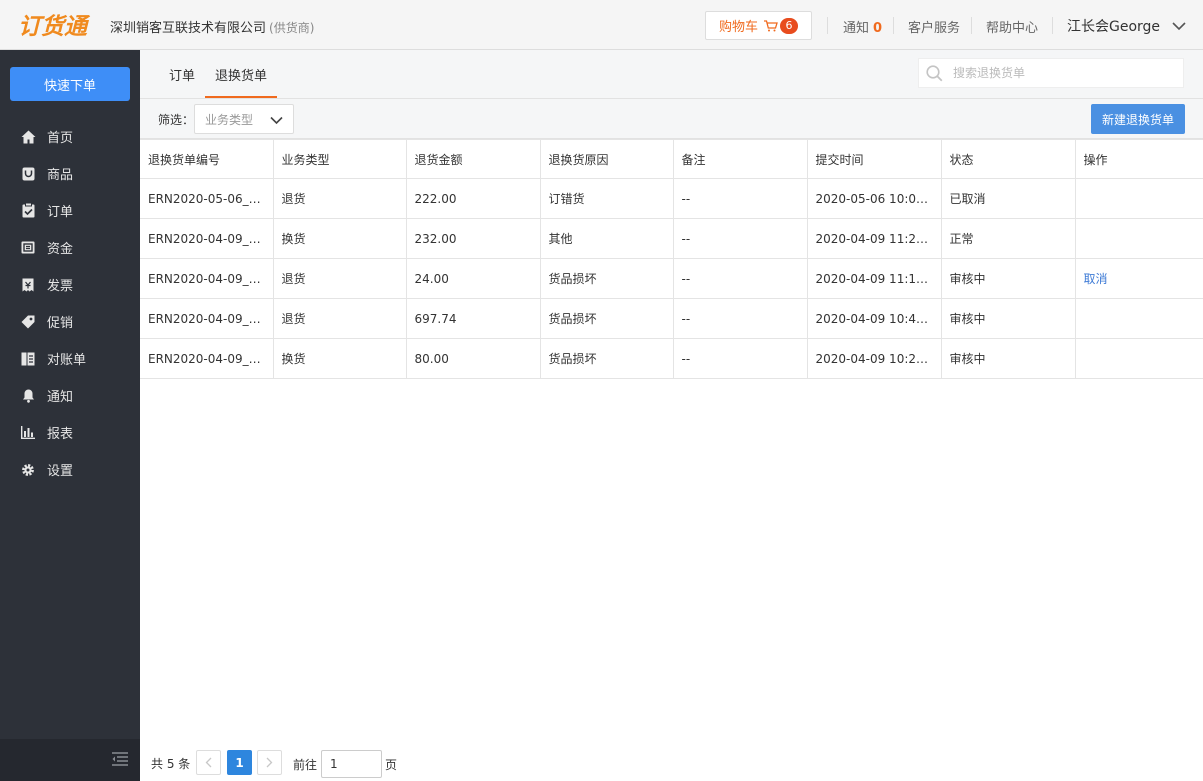 The height and width of the screenshot is (781, 1203). I want to click on status-cell: 正常, so click(1008, 238).